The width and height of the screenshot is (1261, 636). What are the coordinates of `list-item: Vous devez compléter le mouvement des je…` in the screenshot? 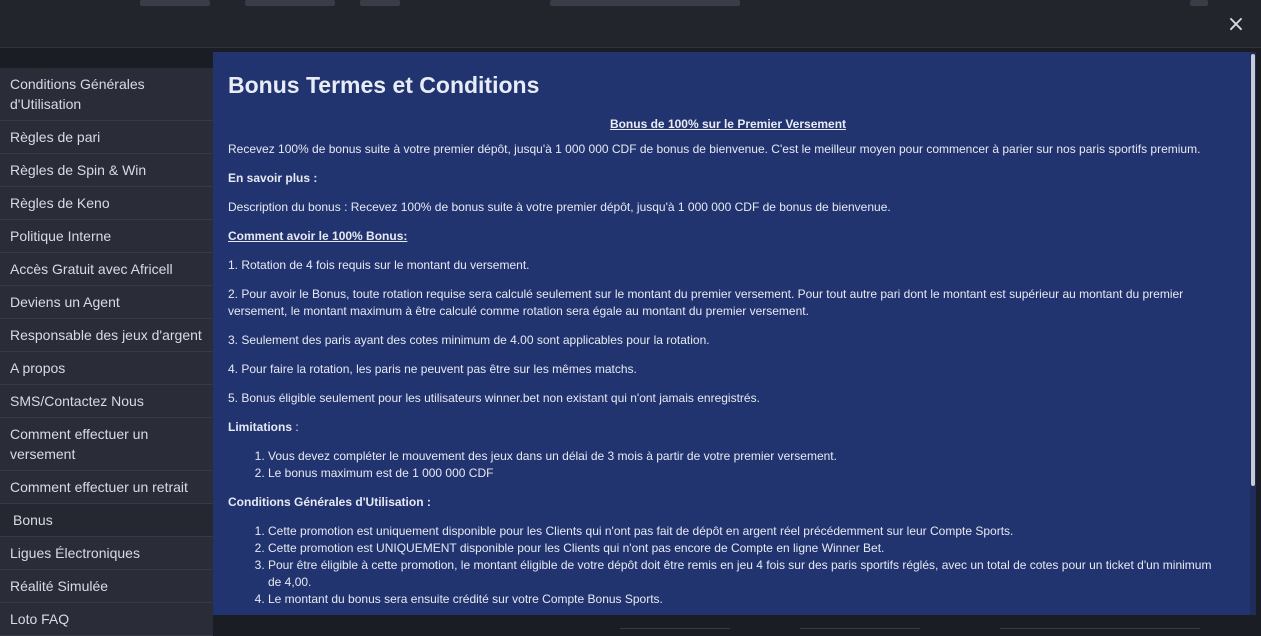 It's located at (748, 456).